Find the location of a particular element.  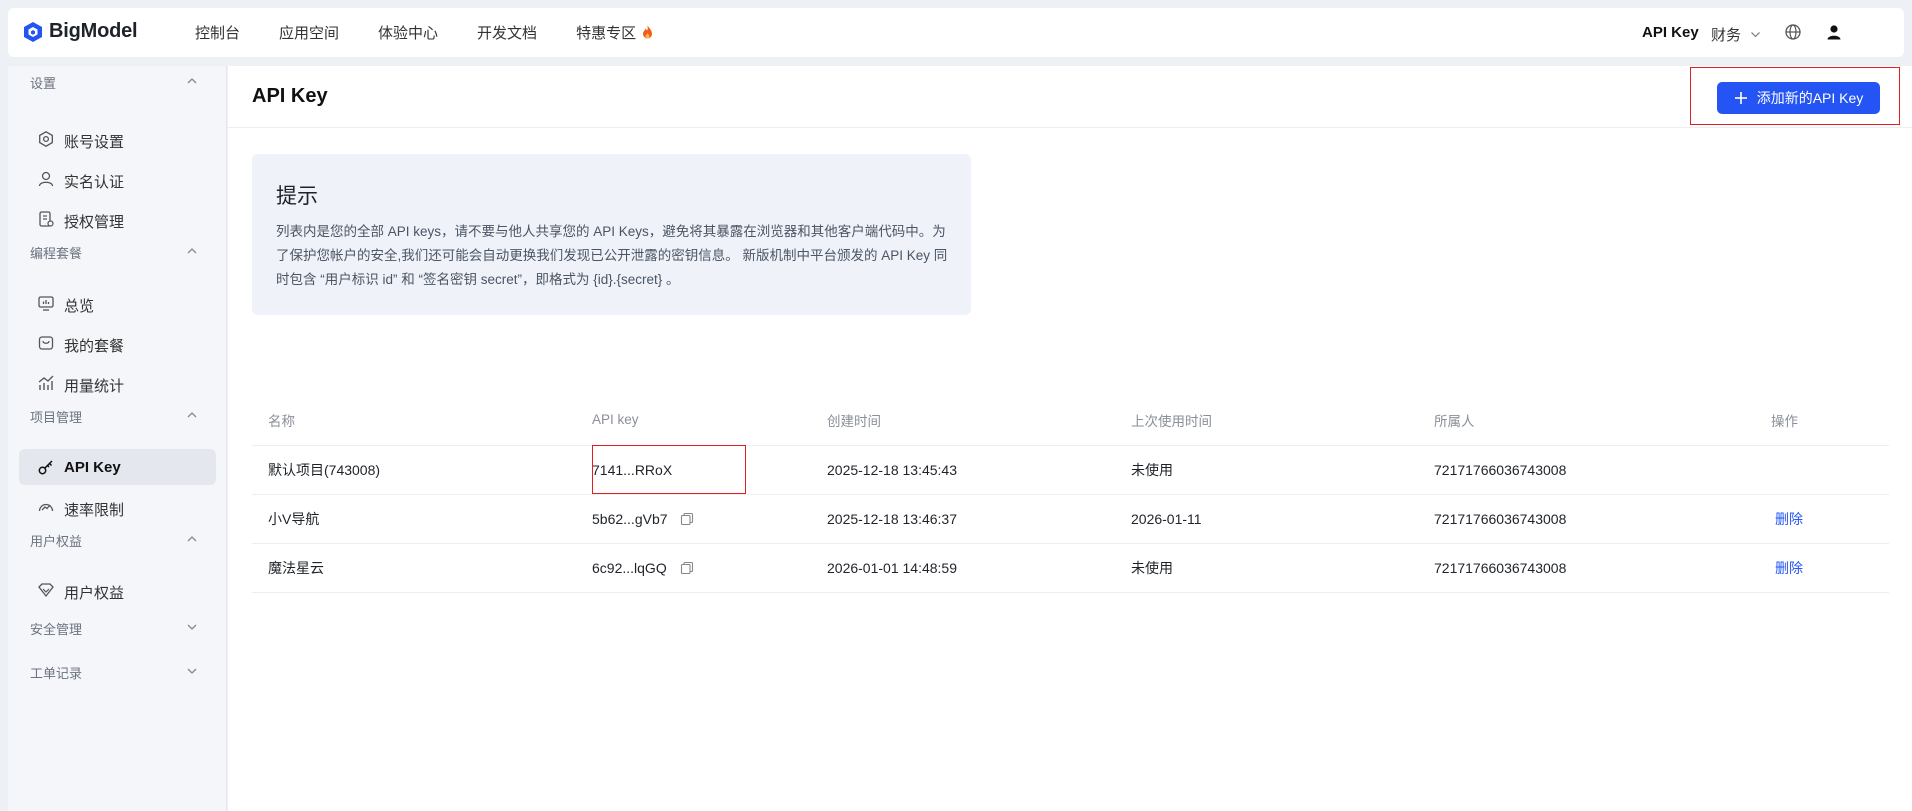

nav-special-offers: 特惠专区 is located at coordinates (614, 32).